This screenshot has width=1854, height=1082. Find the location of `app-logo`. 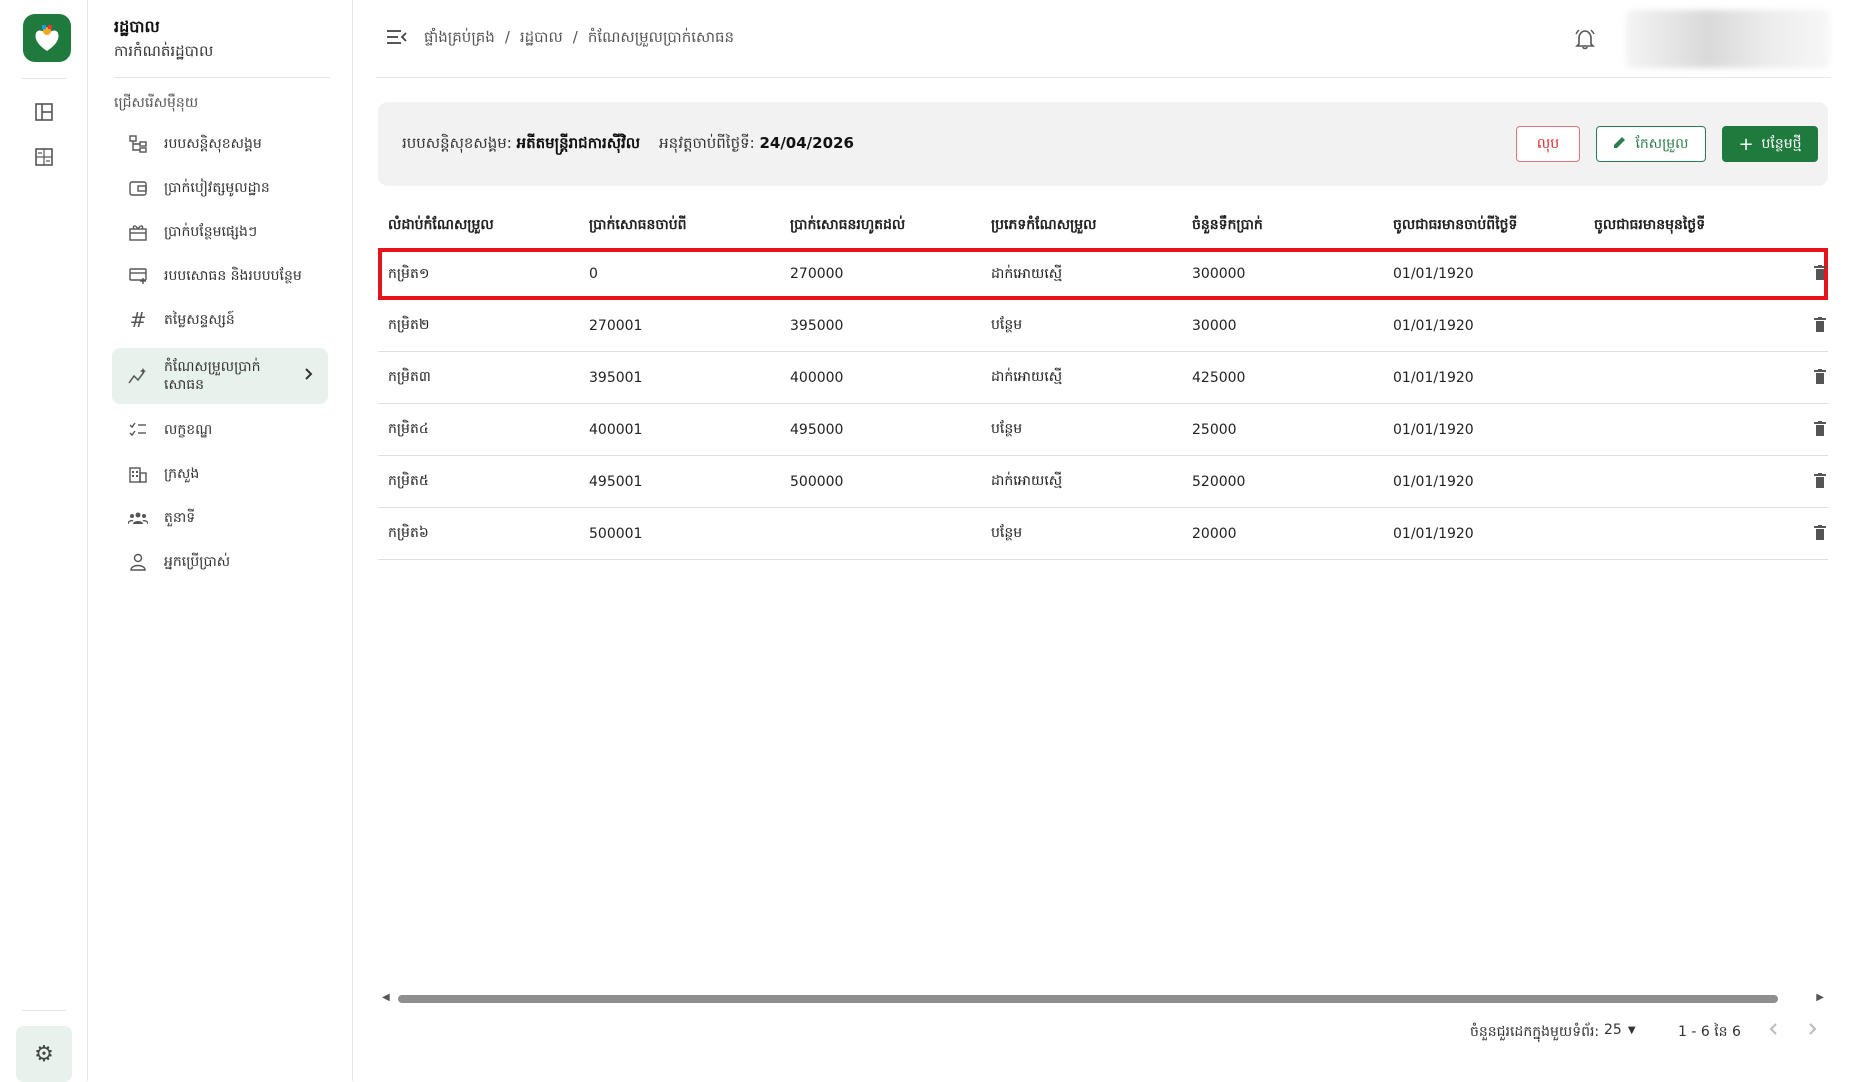

app-logo is located at coordinates (47, 38).